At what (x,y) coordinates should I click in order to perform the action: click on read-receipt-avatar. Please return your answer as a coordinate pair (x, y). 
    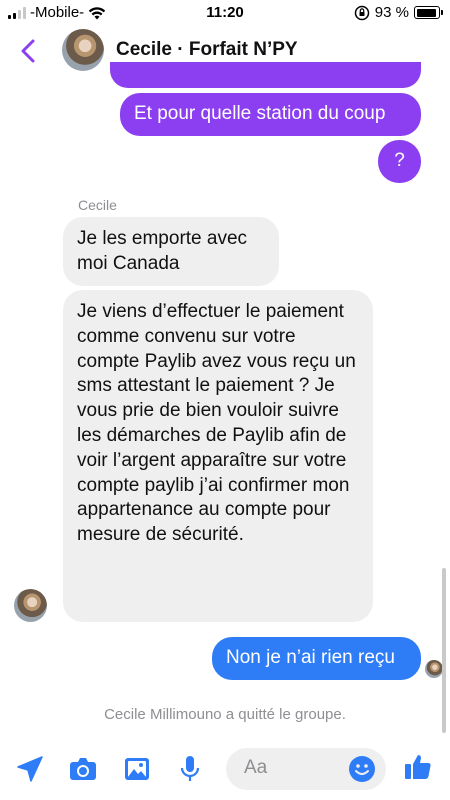
    Looking at the image, I should click on (434, 669).